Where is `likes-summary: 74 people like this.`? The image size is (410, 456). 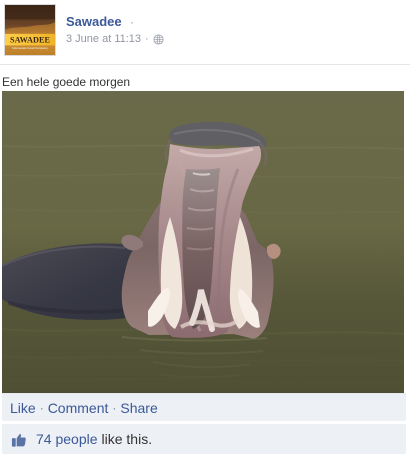 likes-summary: 74 people like this. is located at coordinates (94, 439).